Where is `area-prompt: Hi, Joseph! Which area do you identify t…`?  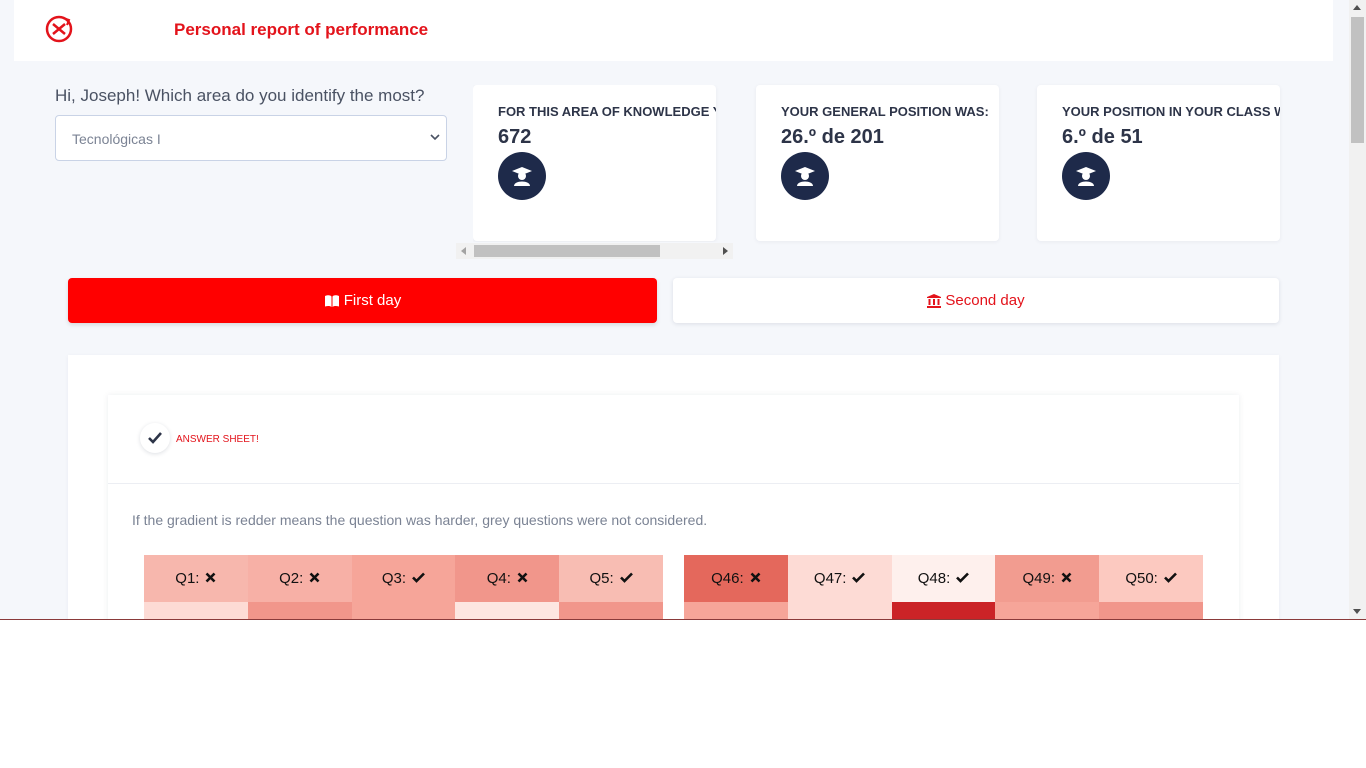
area-prompt: Hi, Joseph! Which area do you identify t… is located at coordinates (240, 95).